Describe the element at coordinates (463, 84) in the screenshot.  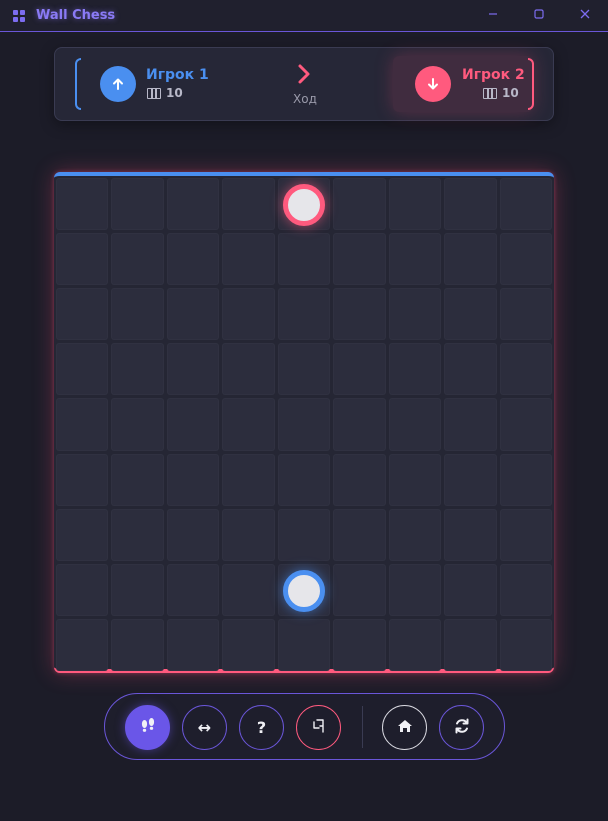
I see `player2-active-highlight` at that location.